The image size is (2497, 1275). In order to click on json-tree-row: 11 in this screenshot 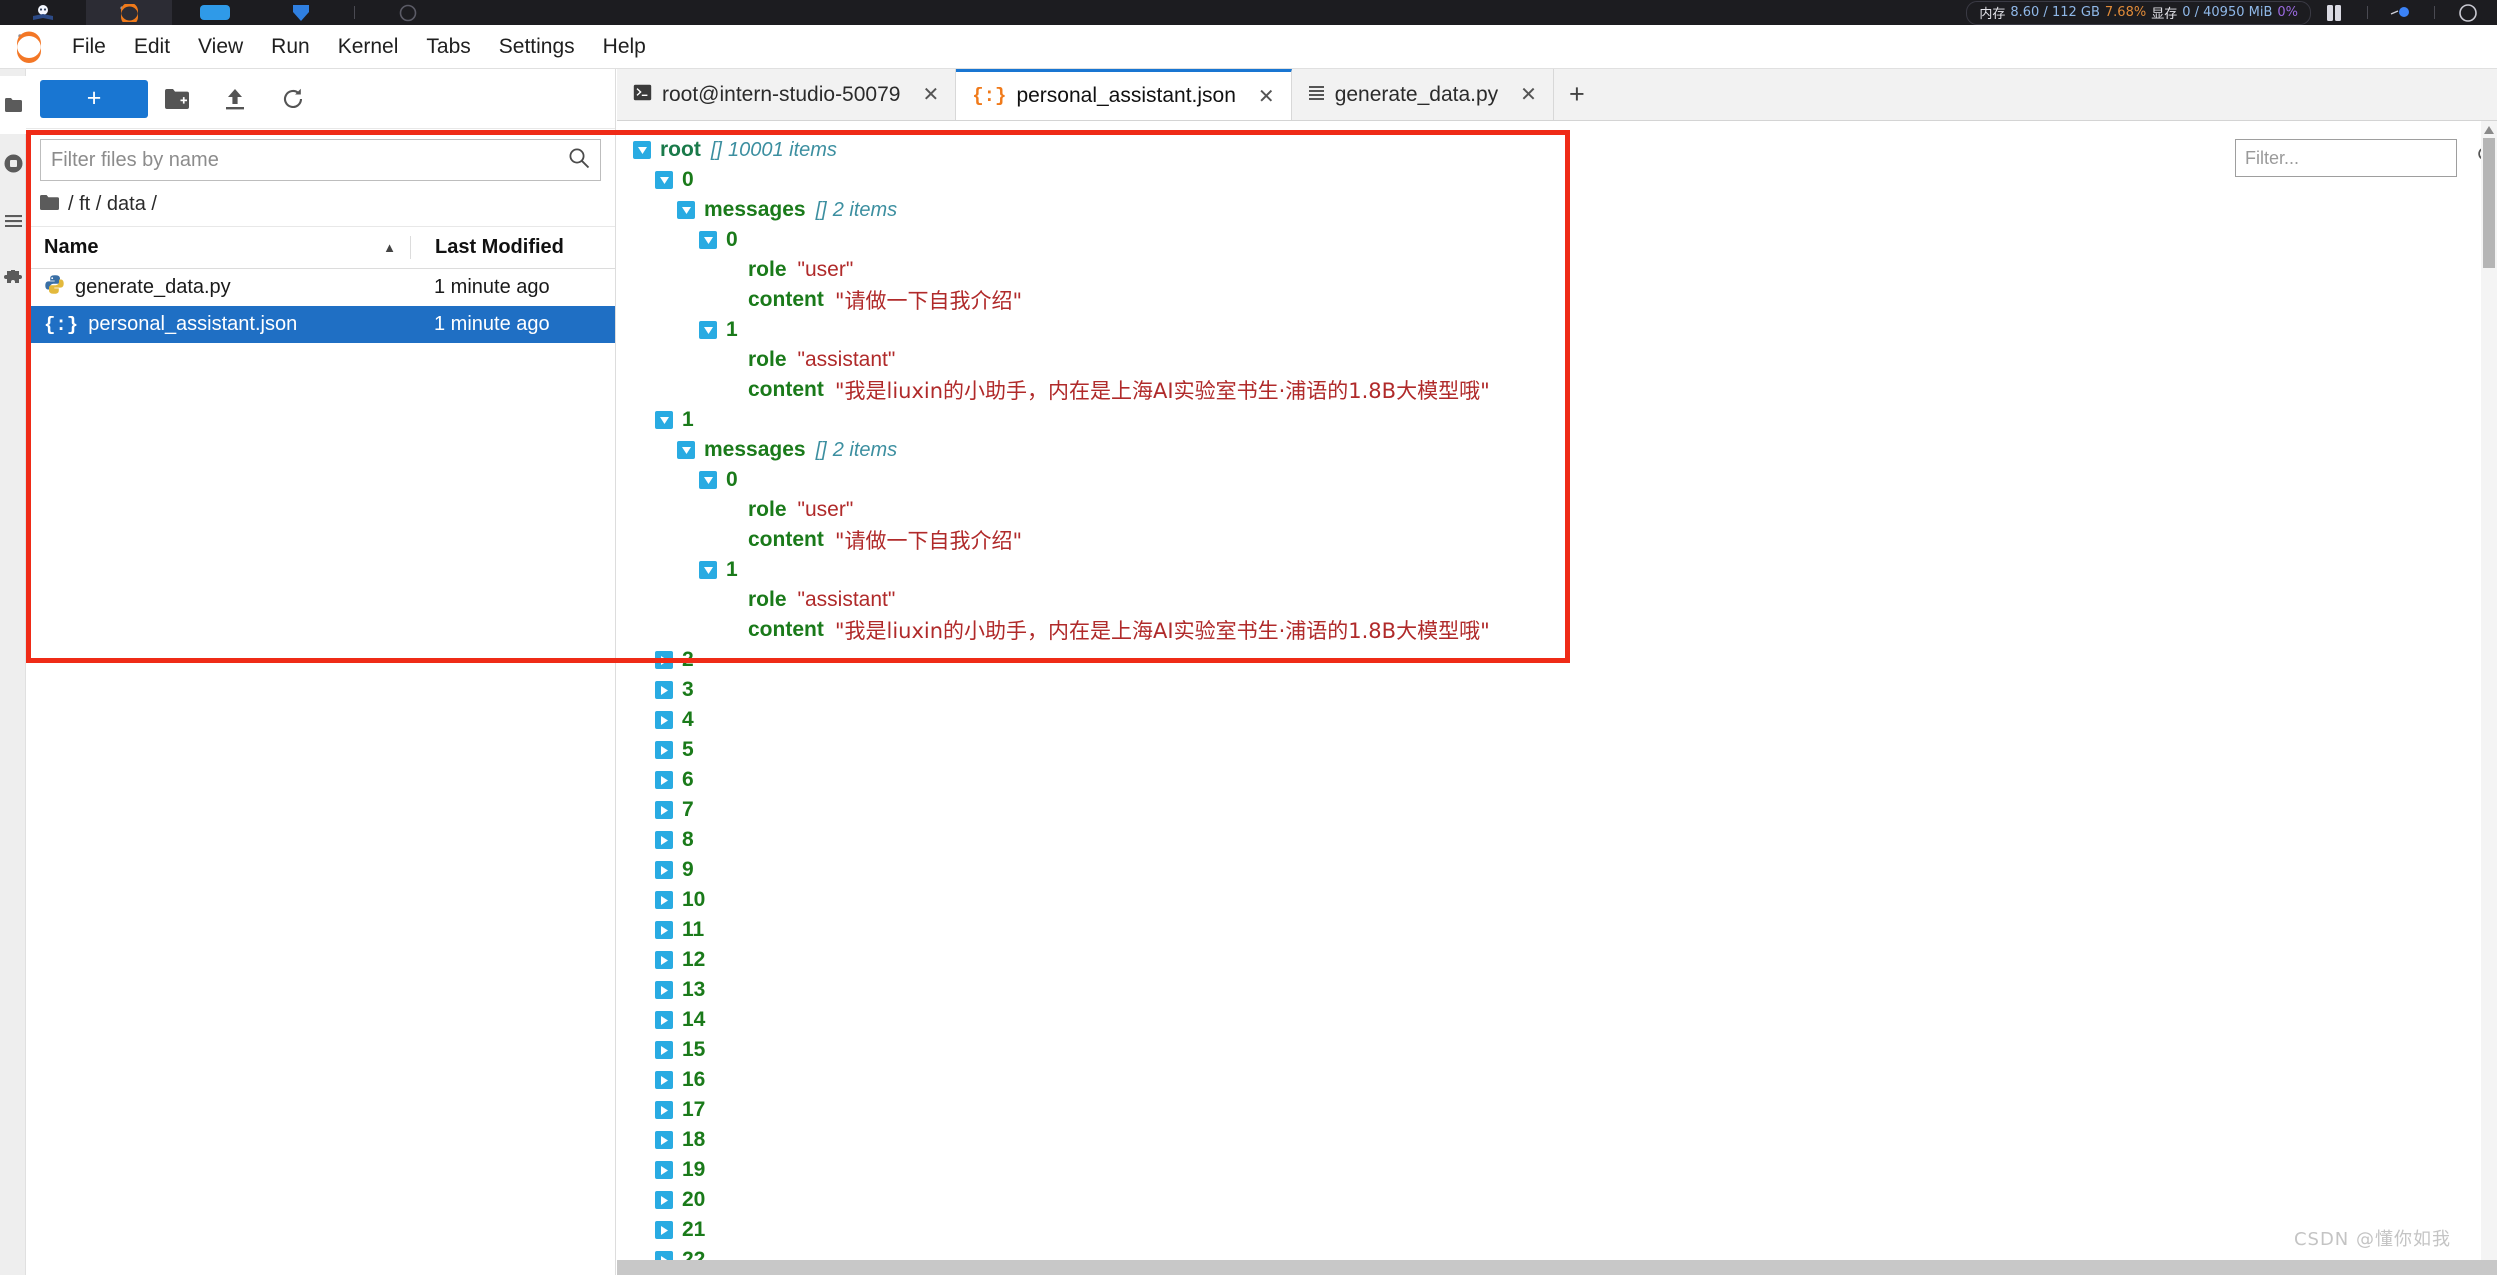, I will do `click(1557, 930)`.